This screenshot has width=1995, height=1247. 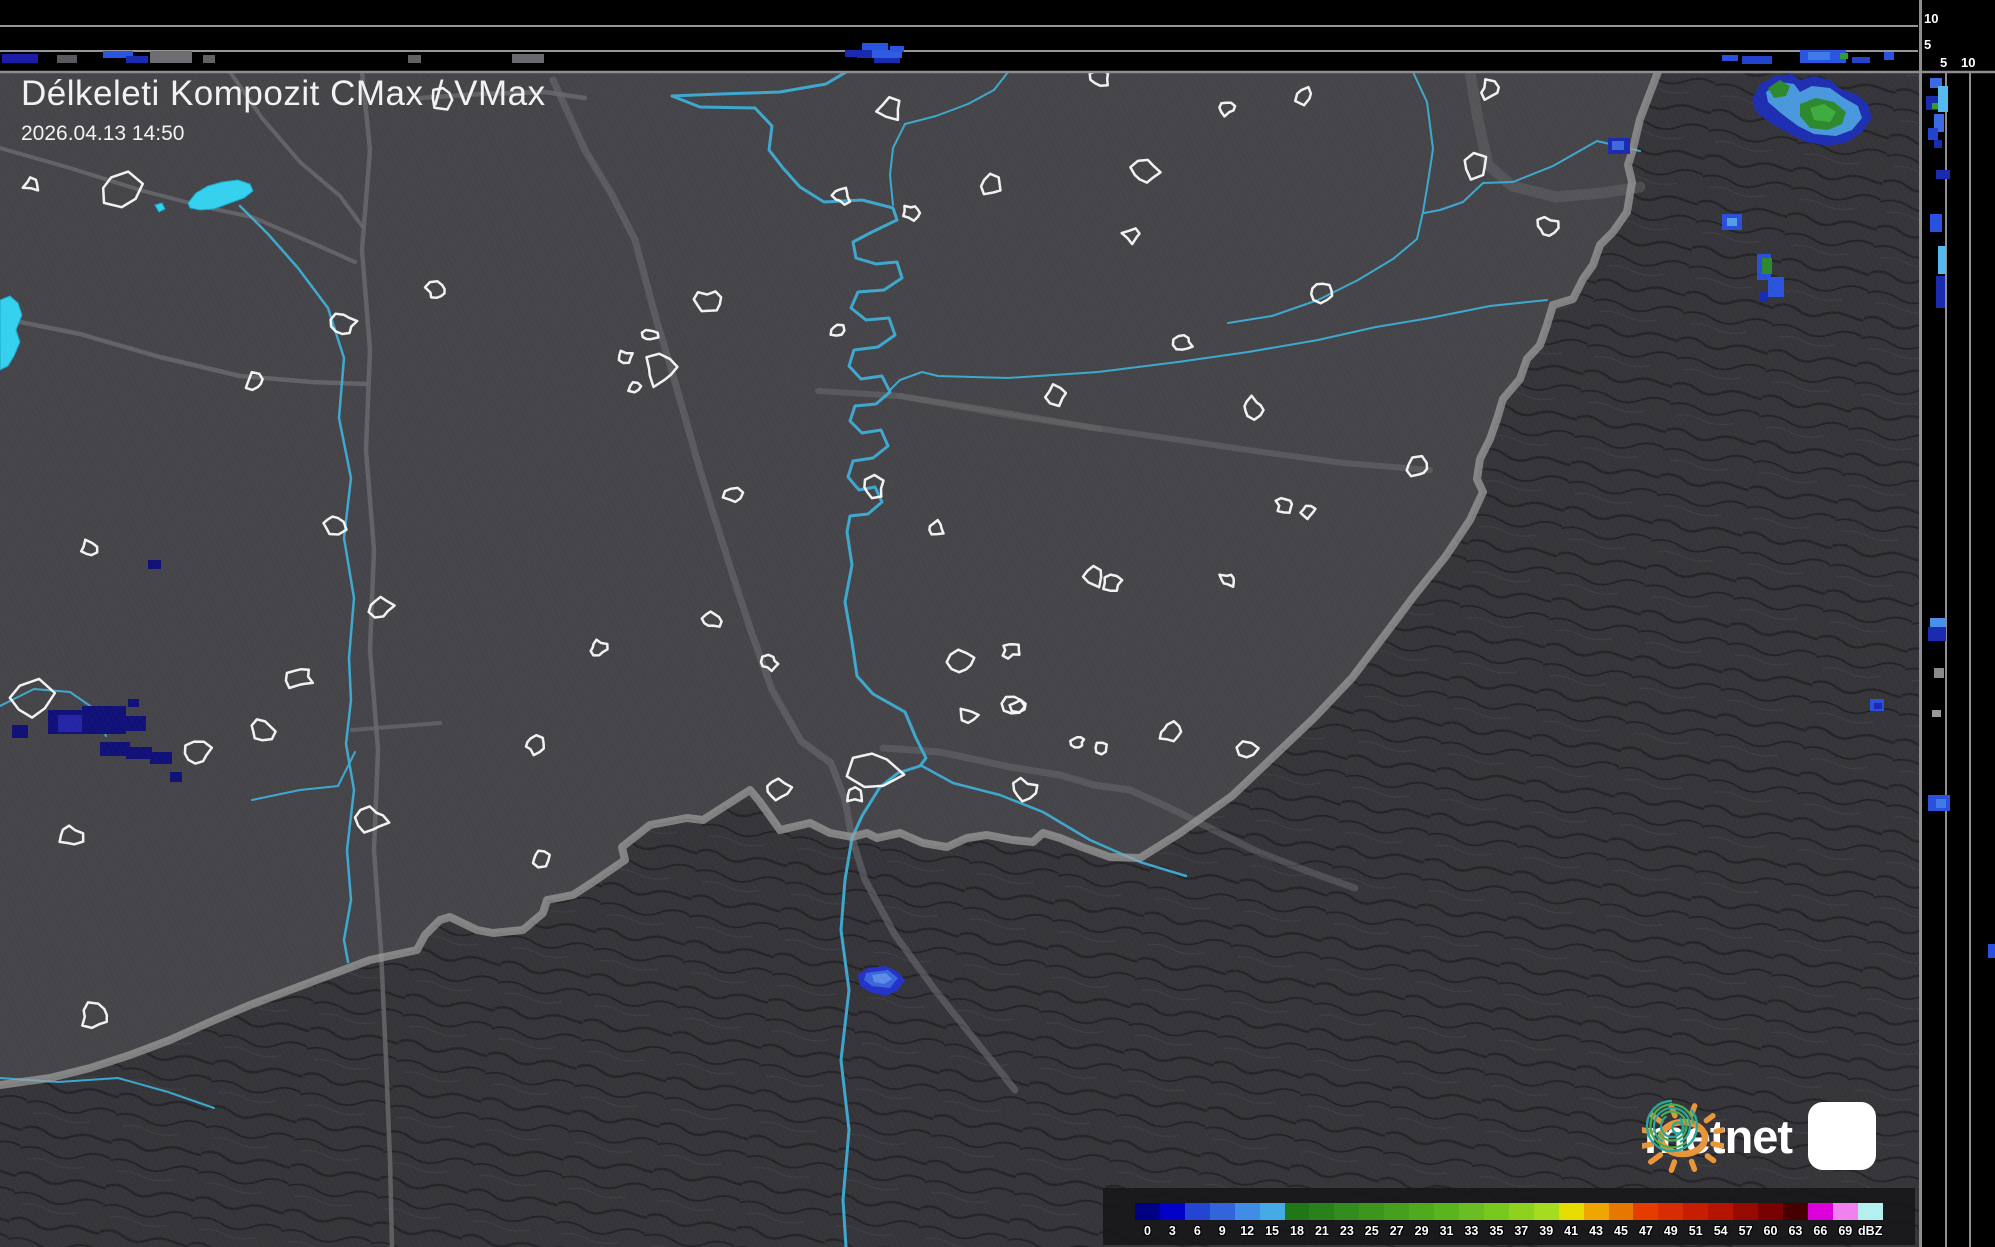 What do you see at coordinates (997, 36) in the screenshot?
I see `top-profile-strip` at bounding box center [997, 36].